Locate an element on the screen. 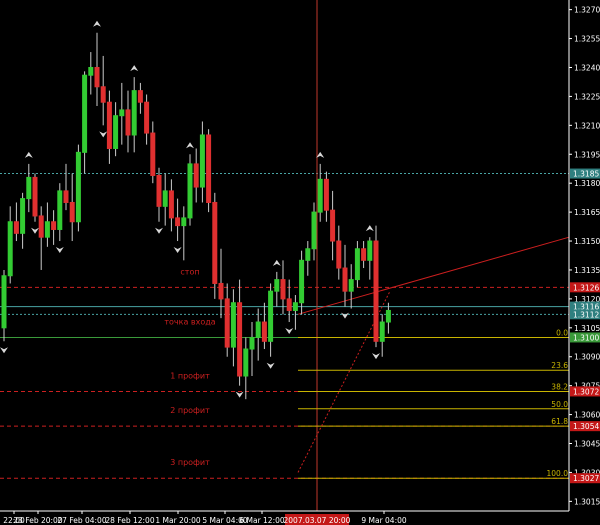 This screenshot has width=600, height=525. price-tag-label: 1.3185 is located at coordinates (586, 174).